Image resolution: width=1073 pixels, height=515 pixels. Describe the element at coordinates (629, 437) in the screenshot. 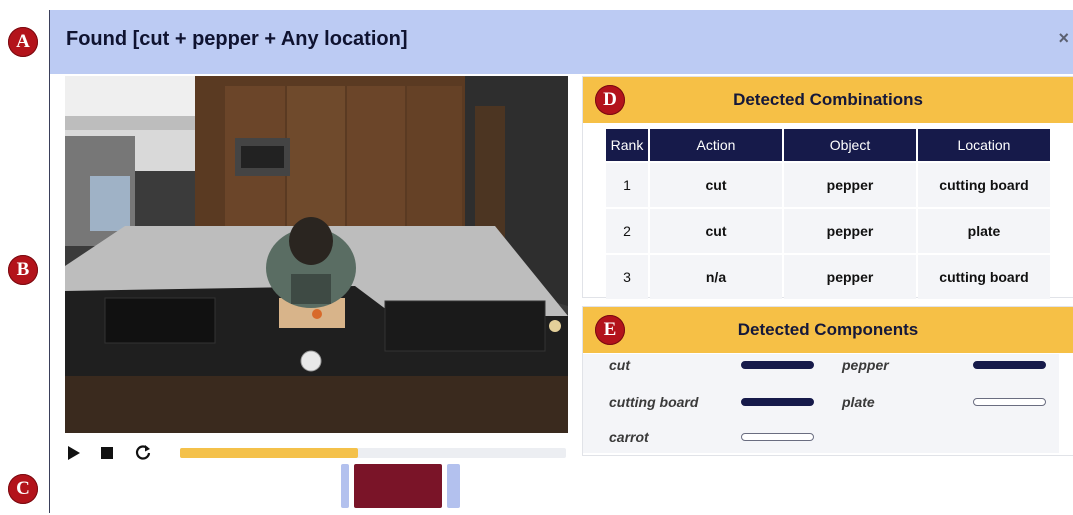

I see `component-label: carrot` at that location.